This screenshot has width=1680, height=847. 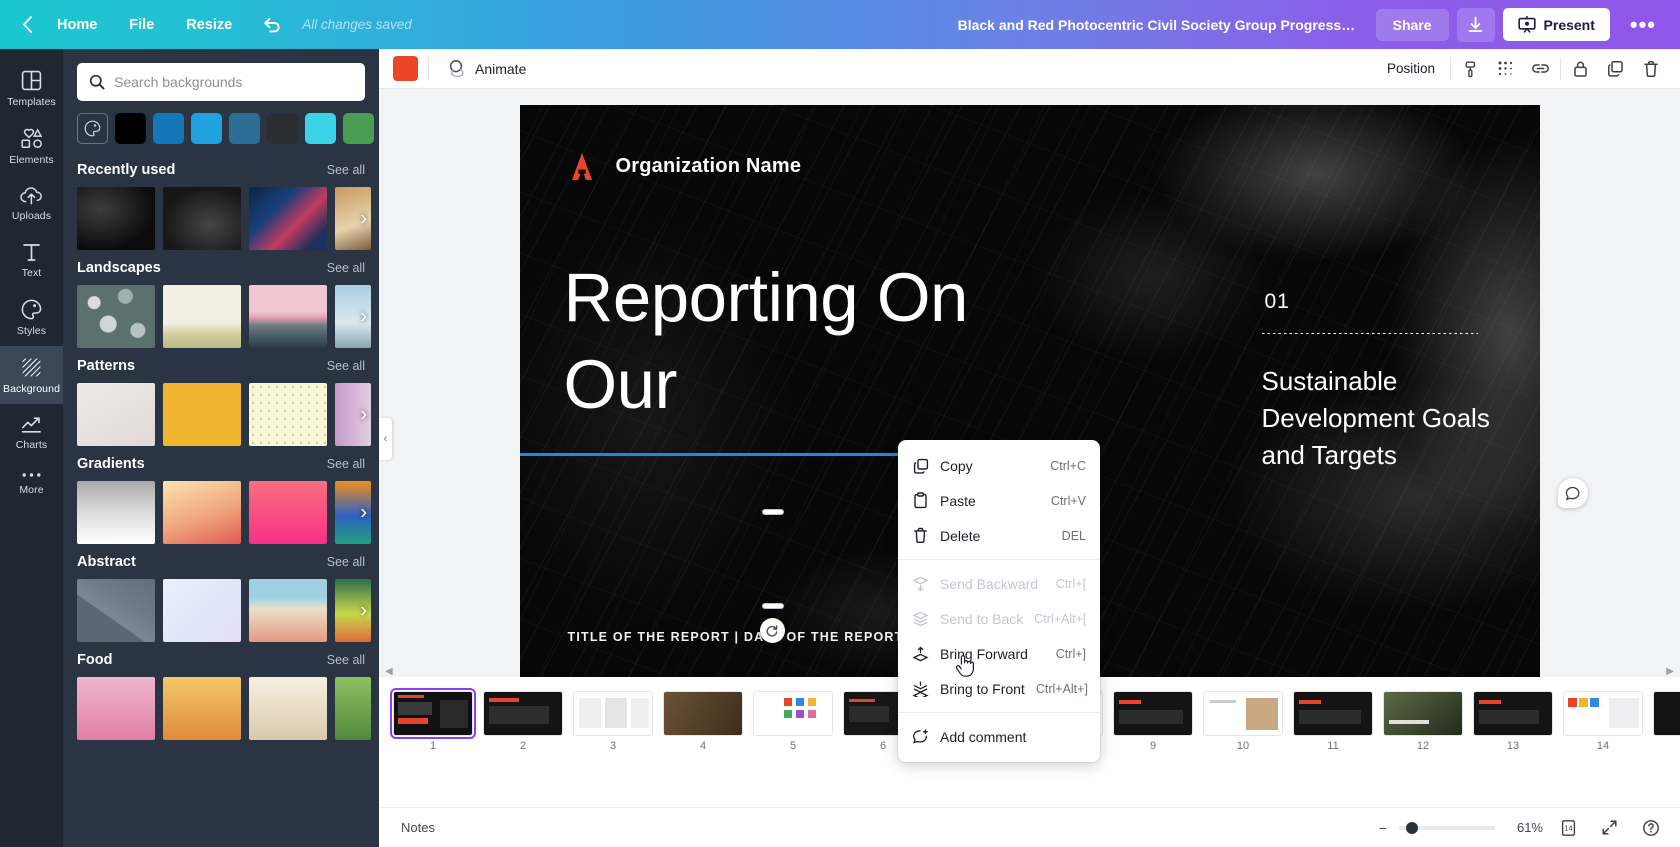 What do you see at coordinates (999, 736) in the screenshot?
I see `context-menu-item-add-comment: Add comment` at bounding box center [999, 736].